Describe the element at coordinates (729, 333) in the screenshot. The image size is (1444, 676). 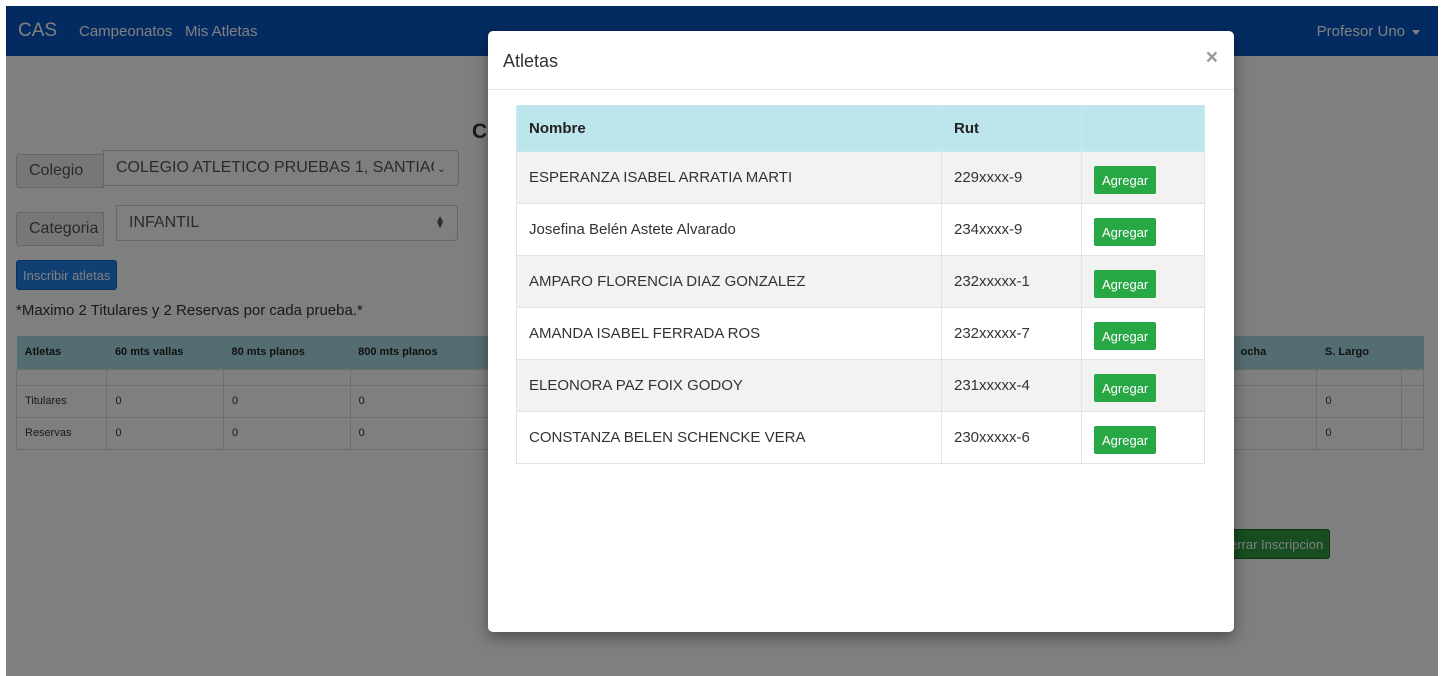
I see `athlete-name: AMANDA ISABEL FERRADA ROS` at that location.